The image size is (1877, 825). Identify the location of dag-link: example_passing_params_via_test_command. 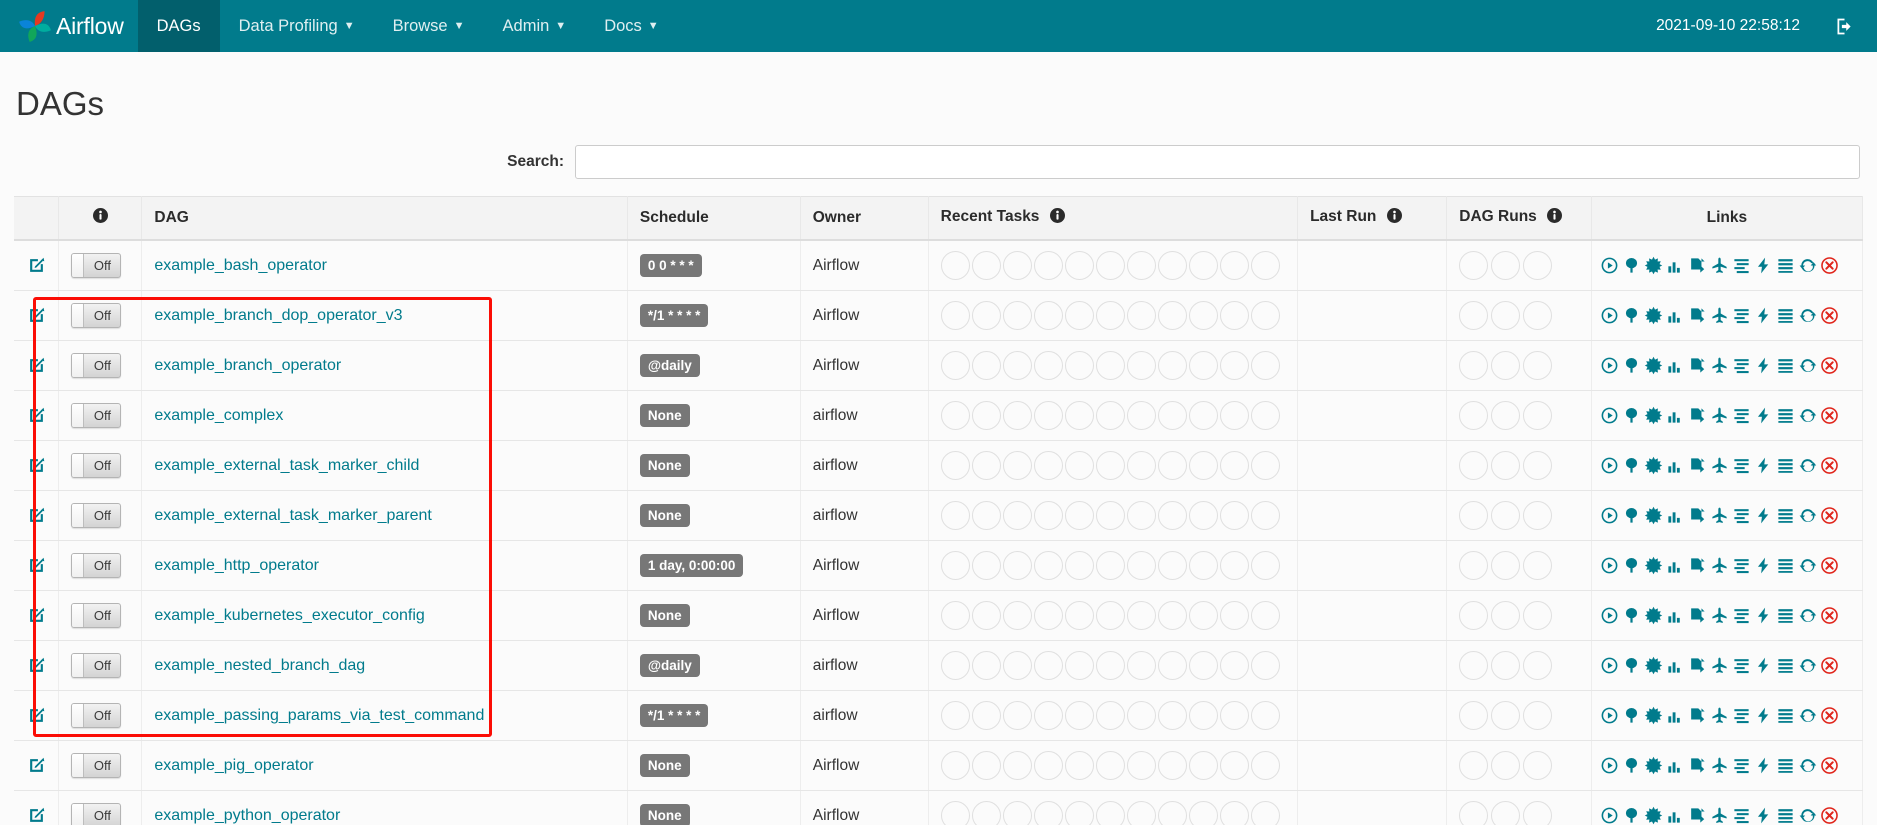
(319, 715).